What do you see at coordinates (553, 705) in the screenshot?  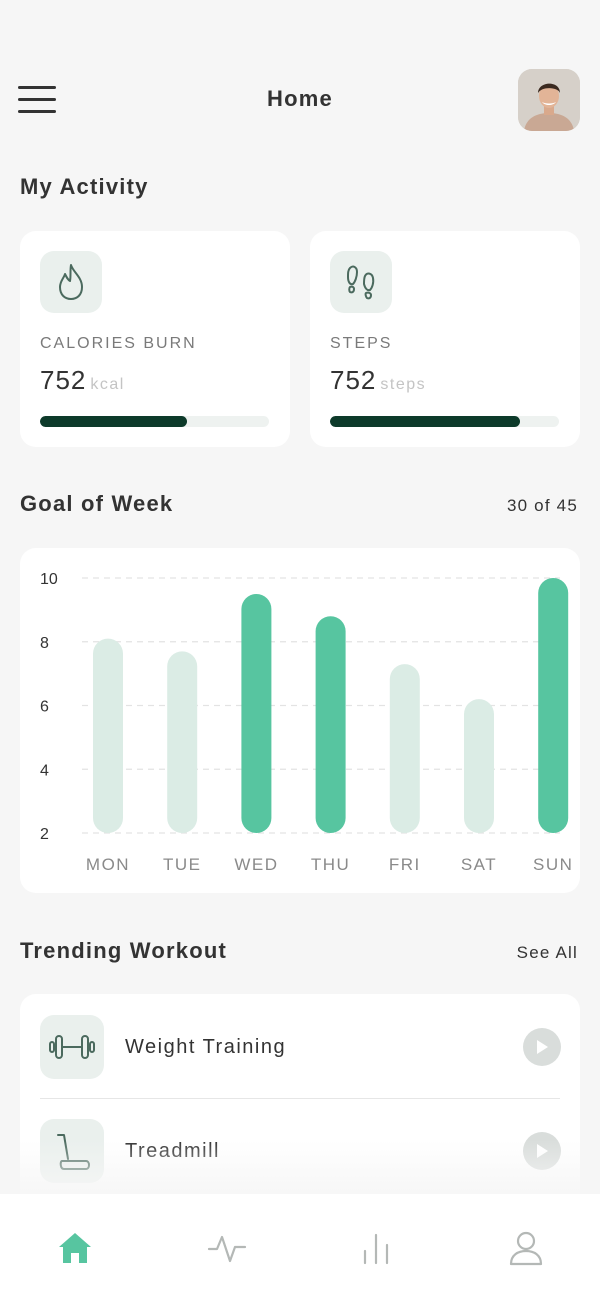 I see `bar-sun` at bounding box center [553, 705].